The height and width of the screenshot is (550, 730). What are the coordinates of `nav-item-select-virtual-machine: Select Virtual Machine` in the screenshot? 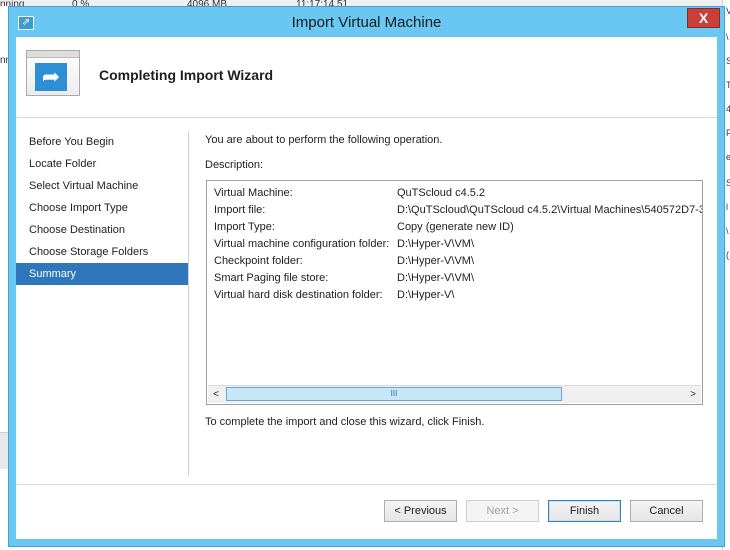 It's located at (102, 186).